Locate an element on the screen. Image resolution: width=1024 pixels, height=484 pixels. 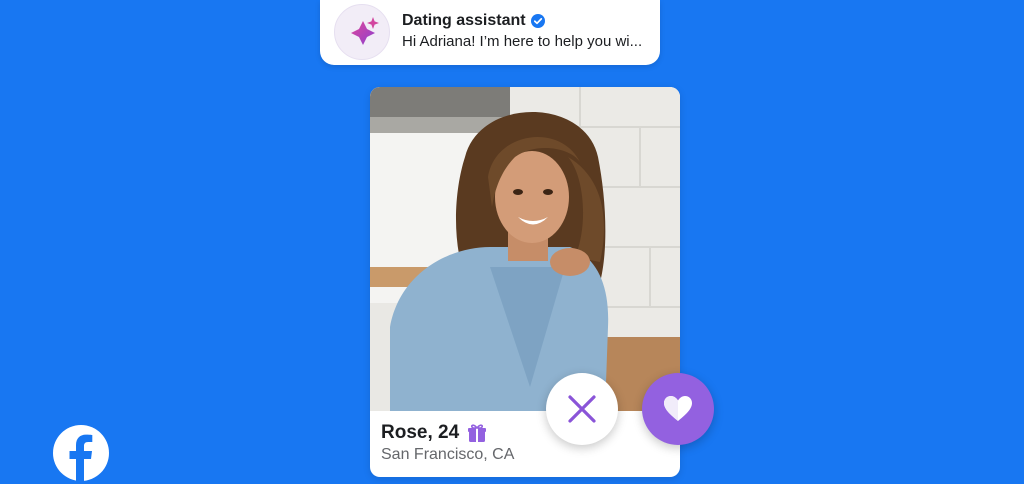
pass-button is located at coordinates (582, 409).